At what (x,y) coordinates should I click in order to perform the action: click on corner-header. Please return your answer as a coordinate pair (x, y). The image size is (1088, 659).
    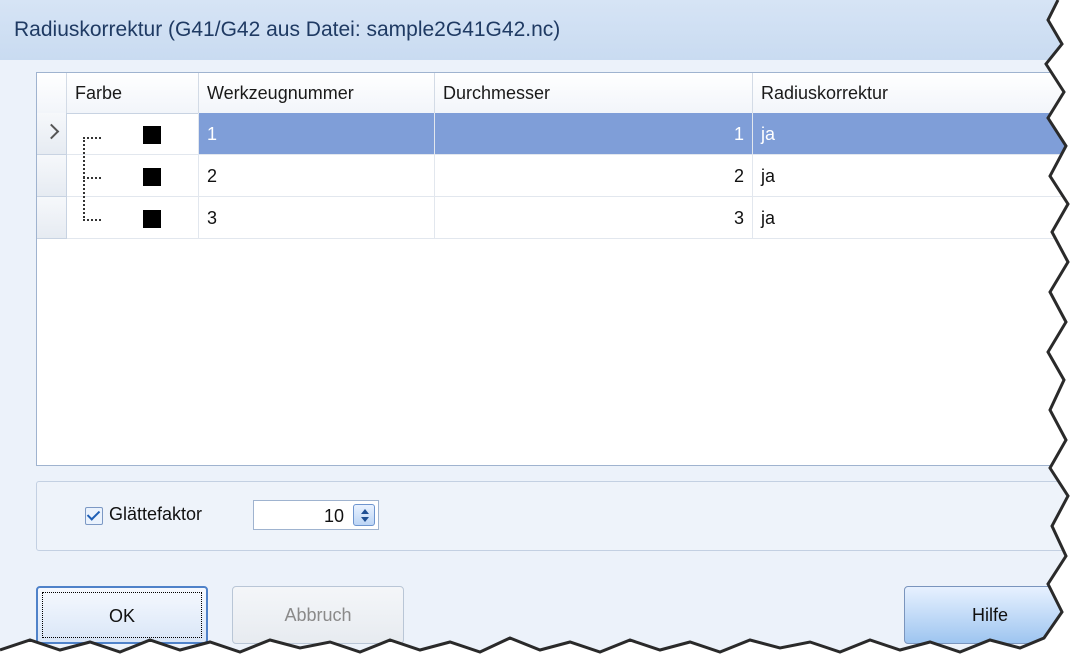
    Looking at the image, I should click on (52, 93).